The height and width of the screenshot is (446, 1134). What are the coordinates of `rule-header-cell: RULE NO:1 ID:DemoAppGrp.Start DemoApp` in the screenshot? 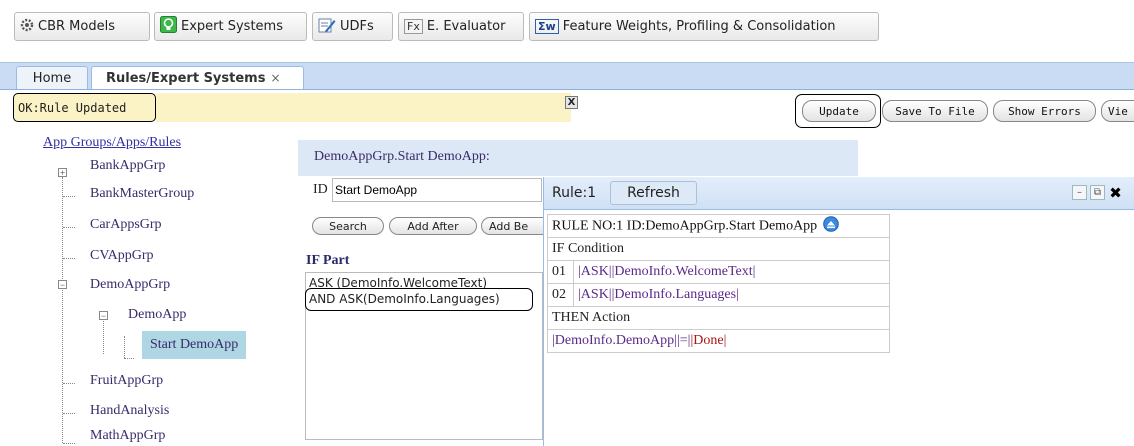 It's located at (718, 226).